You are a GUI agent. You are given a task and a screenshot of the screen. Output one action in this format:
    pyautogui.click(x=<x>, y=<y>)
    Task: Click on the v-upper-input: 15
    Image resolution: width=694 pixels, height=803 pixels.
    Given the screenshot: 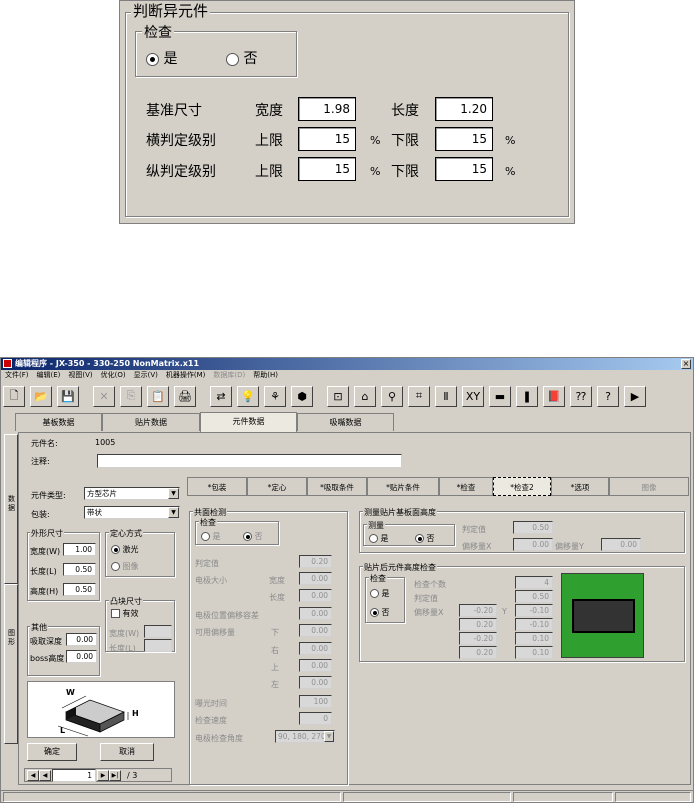 What is the action you would take?
    pyautogui.click(x=327, y=169)
    